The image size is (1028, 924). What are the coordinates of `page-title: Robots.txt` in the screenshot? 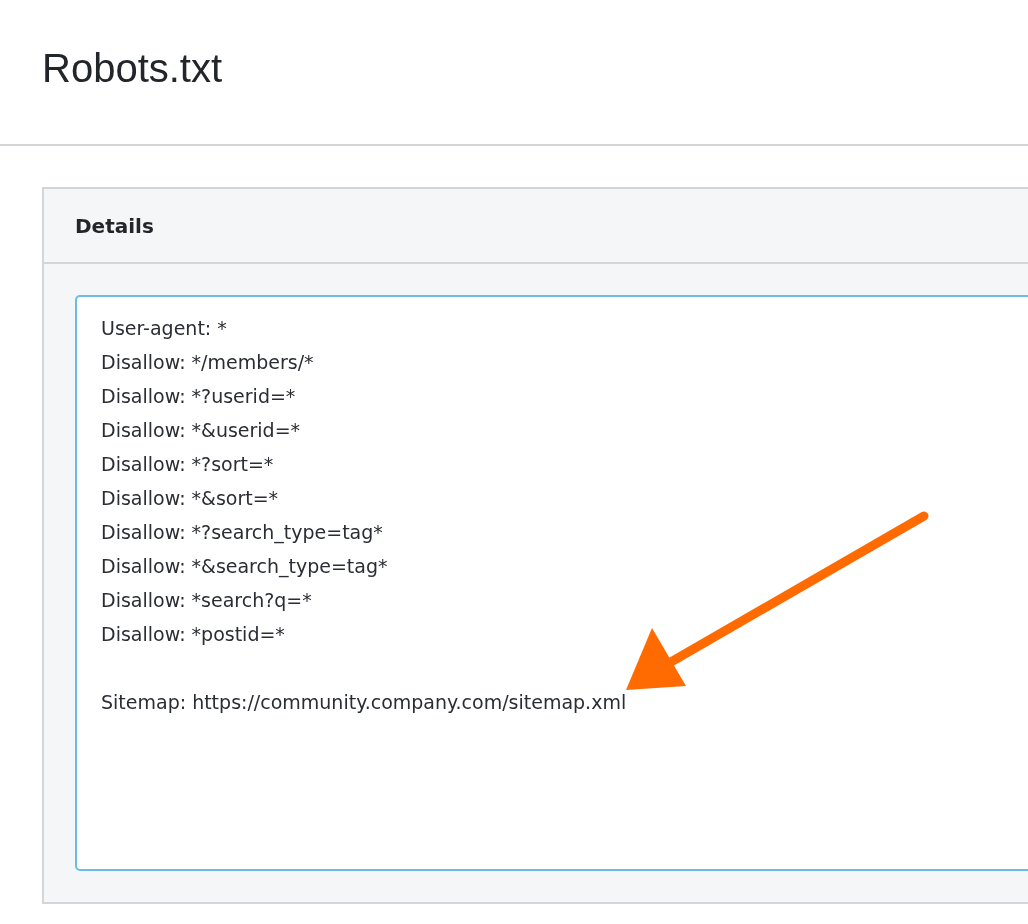 It's located at (132, 68).